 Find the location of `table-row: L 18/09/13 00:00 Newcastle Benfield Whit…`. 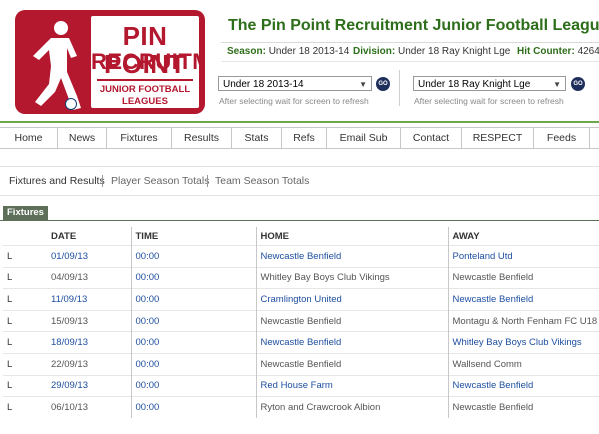

table-row: L 18/09/13 00:00 Newcastle Benfield Whit… is located at coordinates (301, 342).